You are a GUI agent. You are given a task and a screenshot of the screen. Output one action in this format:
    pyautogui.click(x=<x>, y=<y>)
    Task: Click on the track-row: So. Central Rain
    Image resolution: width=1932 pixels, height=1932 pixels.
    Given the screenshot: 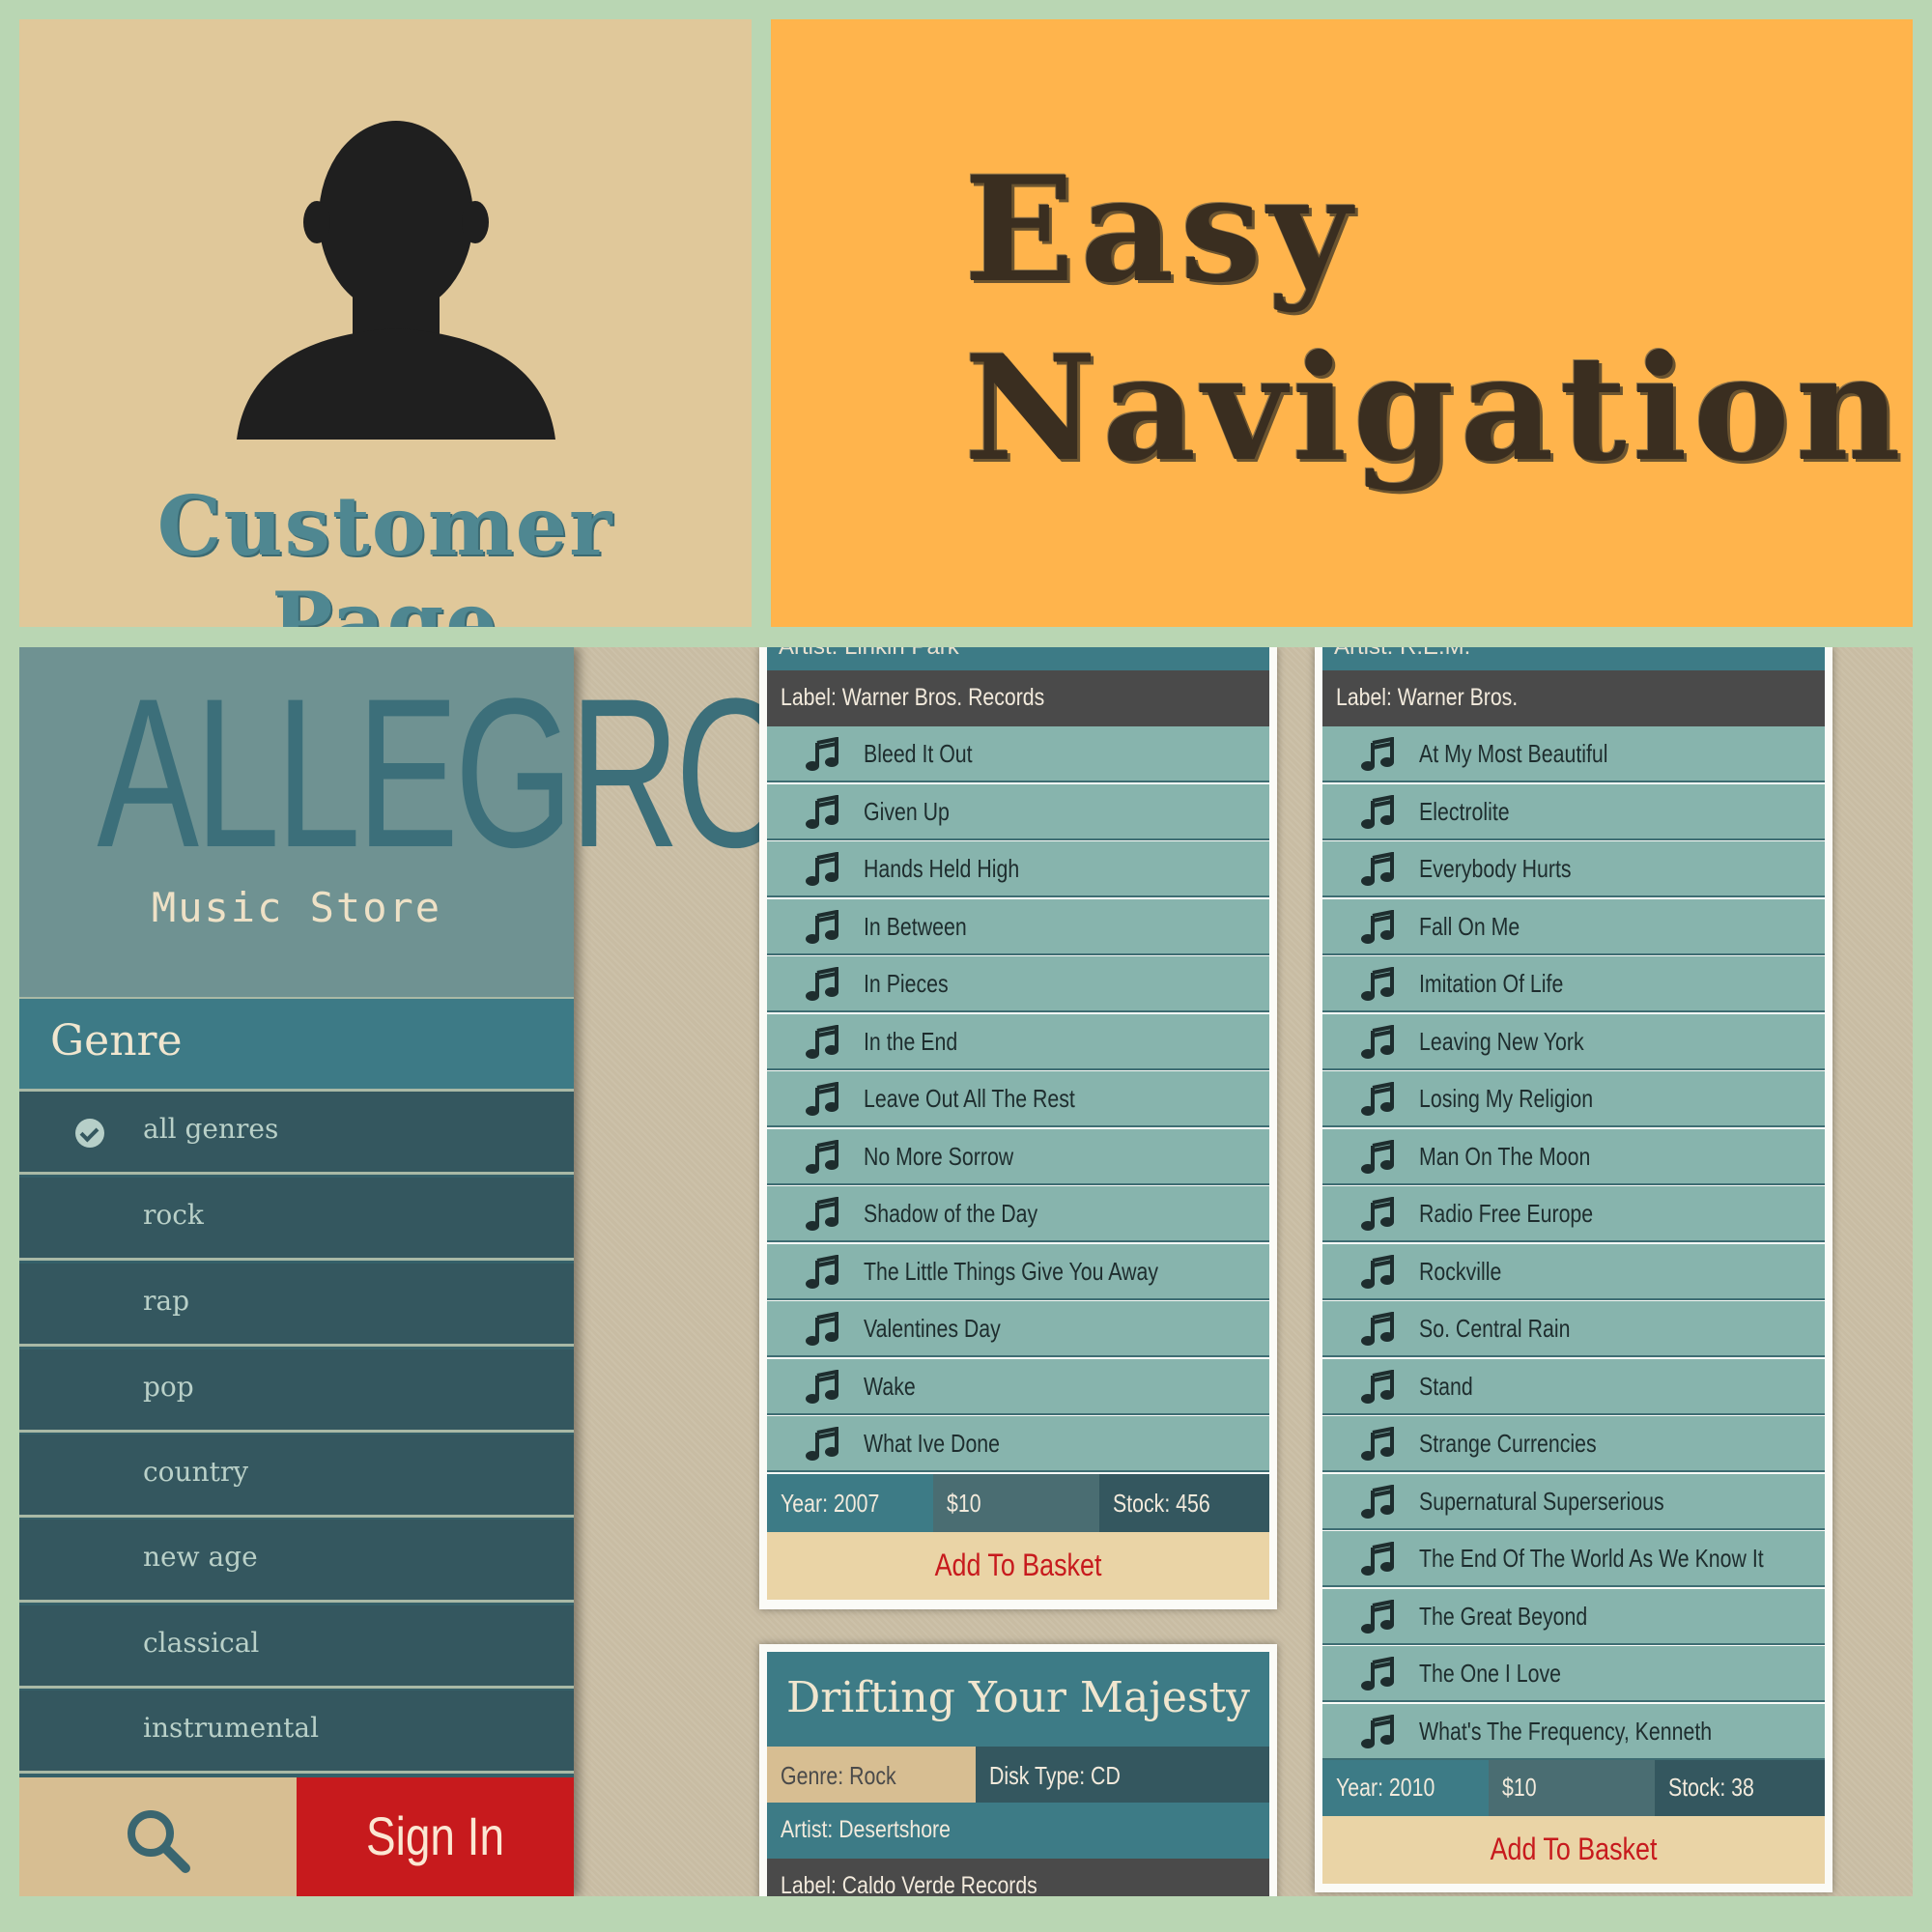 What is the action you would take?
    pyautogui.click(x=1573, y=1329)
    